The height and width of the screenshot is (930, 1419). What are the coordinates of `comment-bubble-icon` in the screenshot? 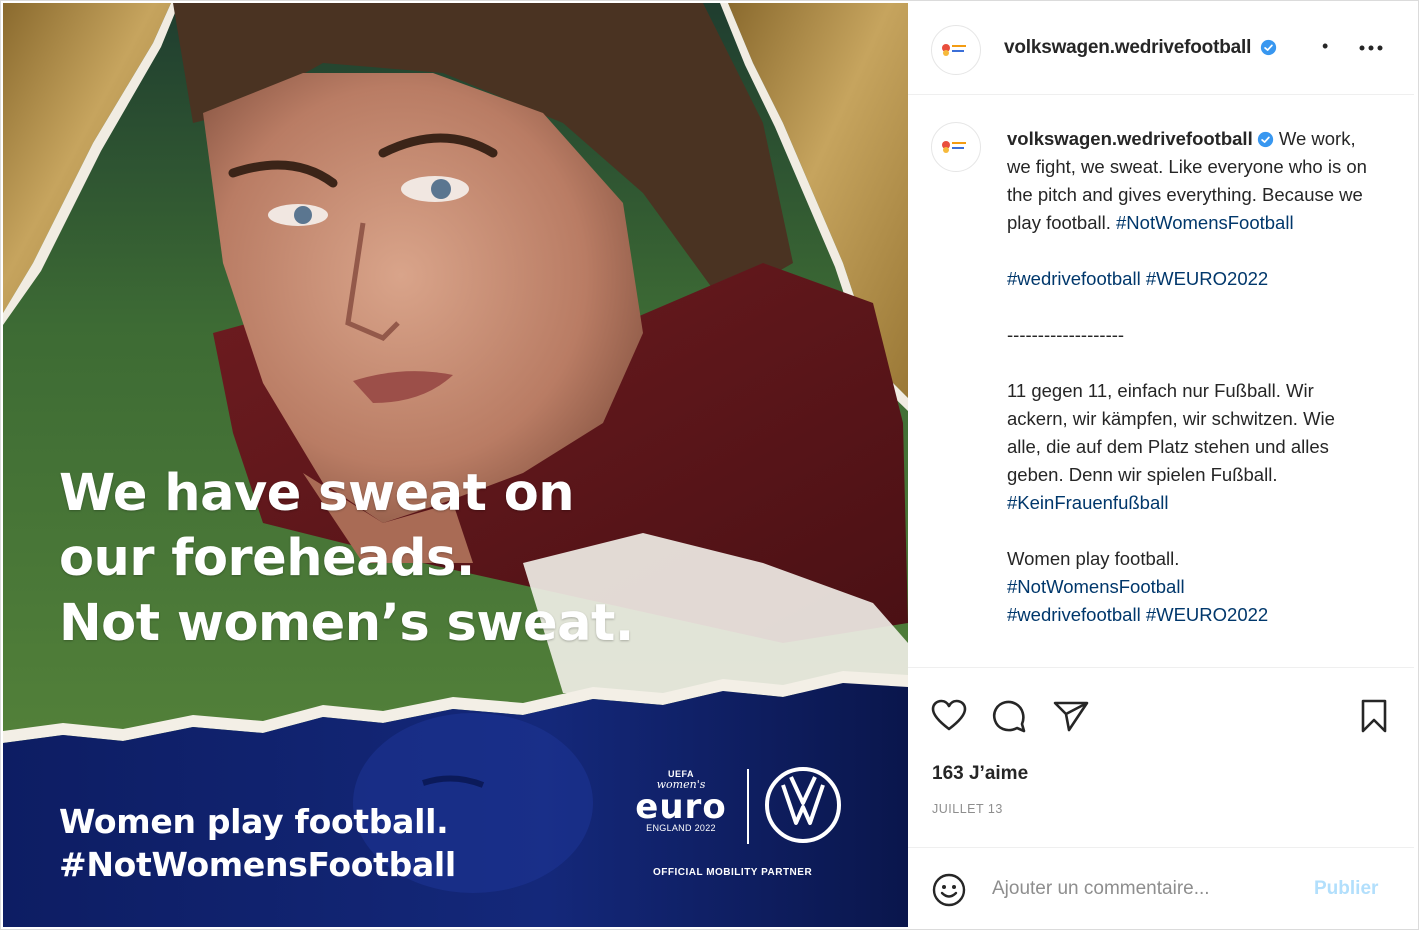 It's located at (1009, 716).